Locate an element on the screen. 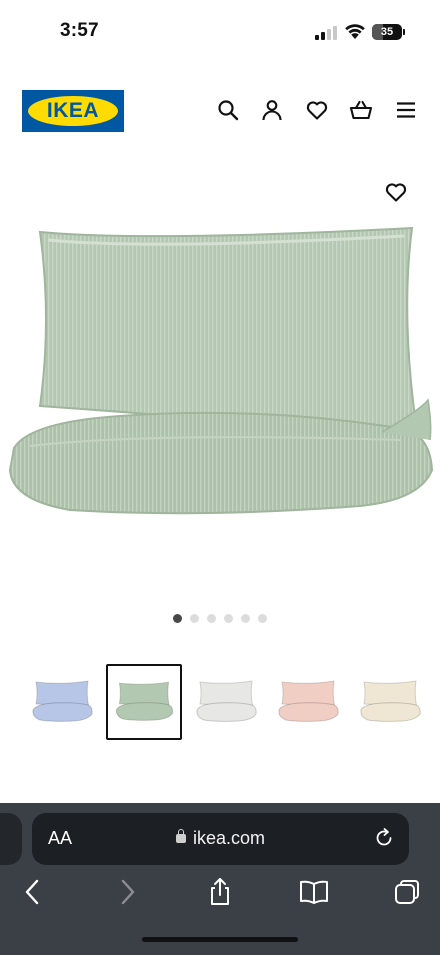 The height and width of the screenshot is (955, 440). url-field: ikea.com is located at coordinates (220, 838).